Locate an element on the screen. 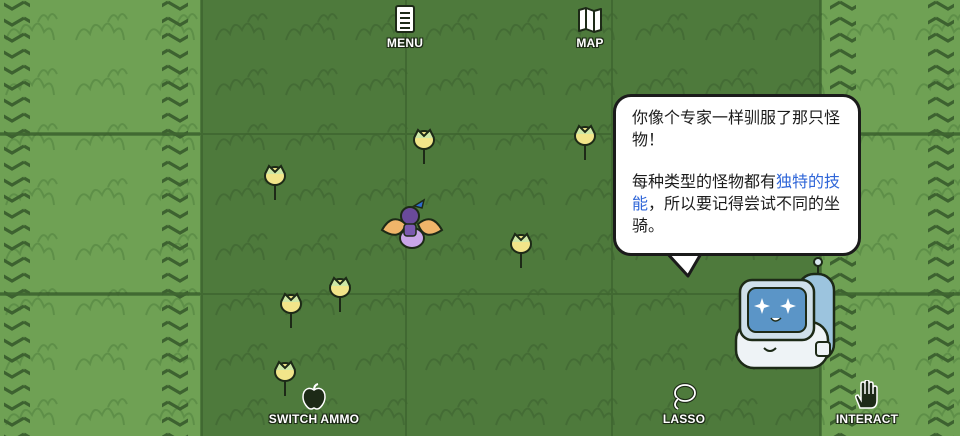  dialog-line-1: 你像个专家一样驯服了那只怪物！ is located at coordinates (736, 128).